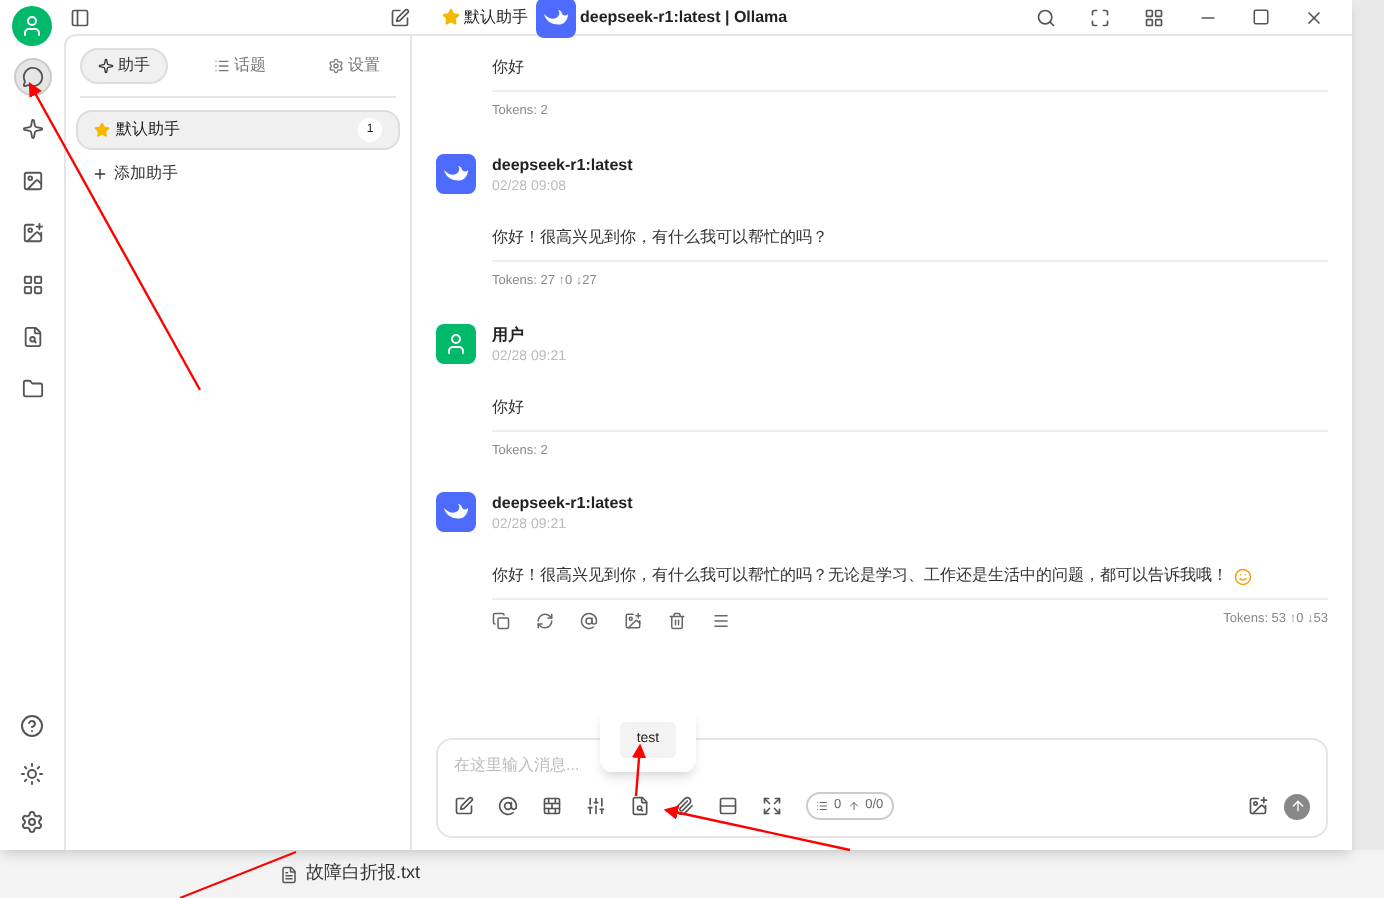 This screenshot has height=898, width=1384. Describe the element at coordinates (289, 874) in the screenshot. I see `file-icon` at that location.